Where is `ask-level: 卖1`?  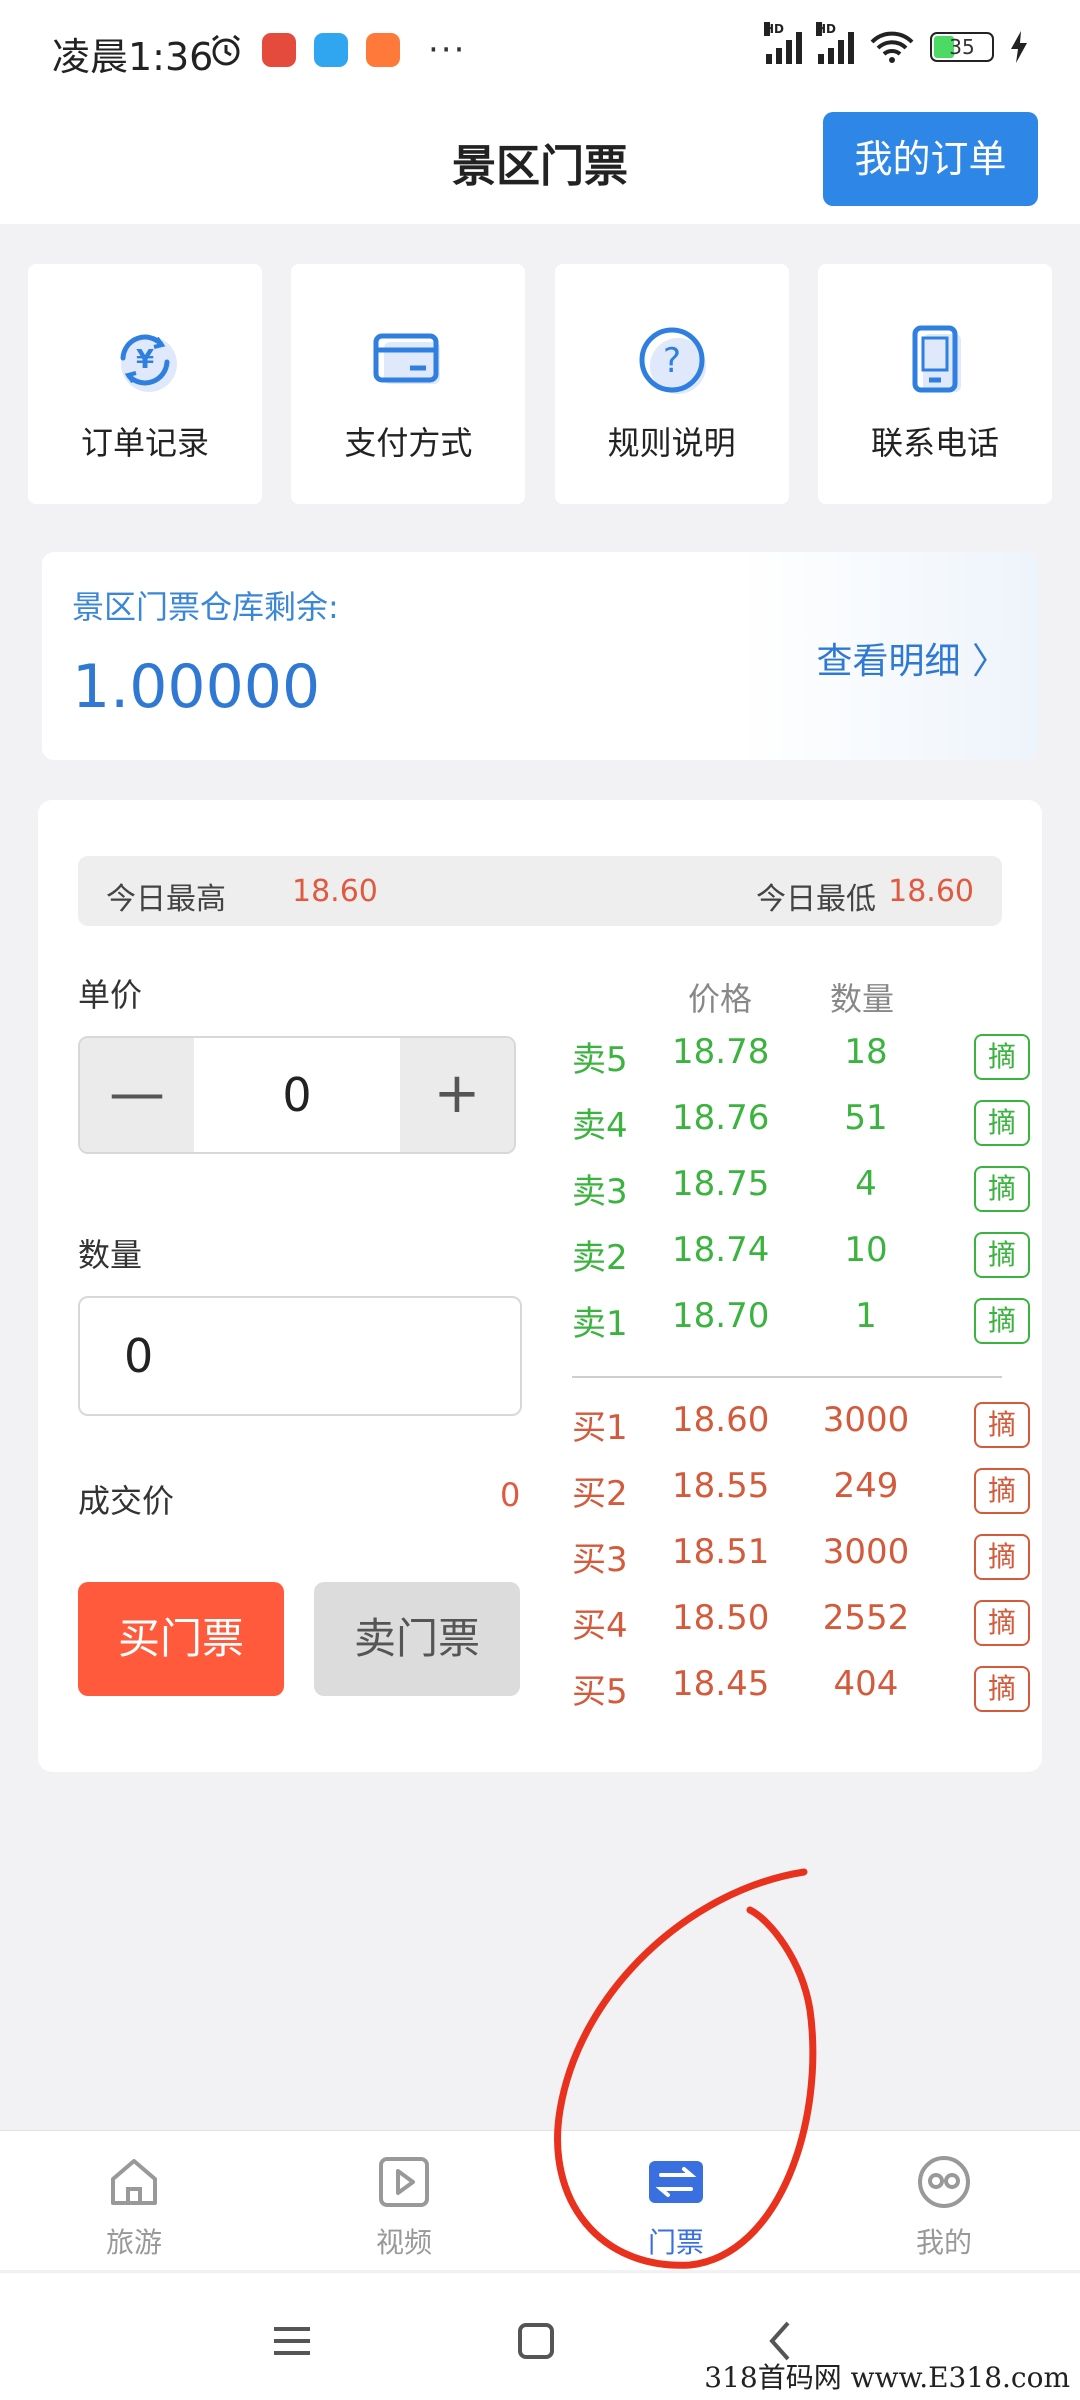 ask-level: 卖1 is located at coordinates (600, 1324).